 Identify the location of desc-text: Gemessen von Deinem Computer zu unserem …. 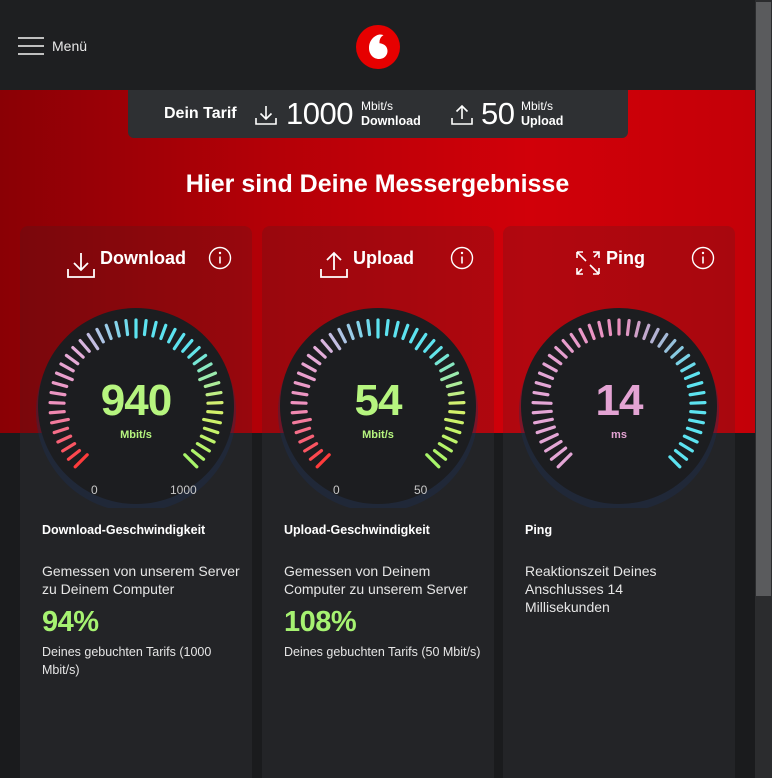
(376, 580).